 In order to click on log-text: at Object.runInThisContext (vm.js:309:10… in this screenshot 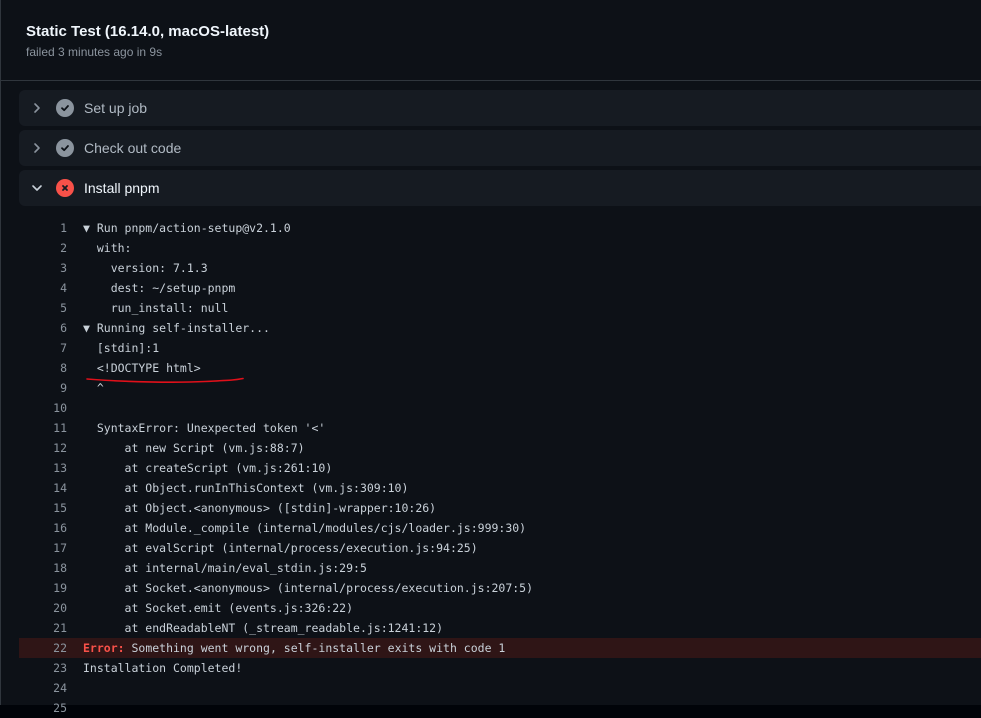, I will do `click(246, 488)`.